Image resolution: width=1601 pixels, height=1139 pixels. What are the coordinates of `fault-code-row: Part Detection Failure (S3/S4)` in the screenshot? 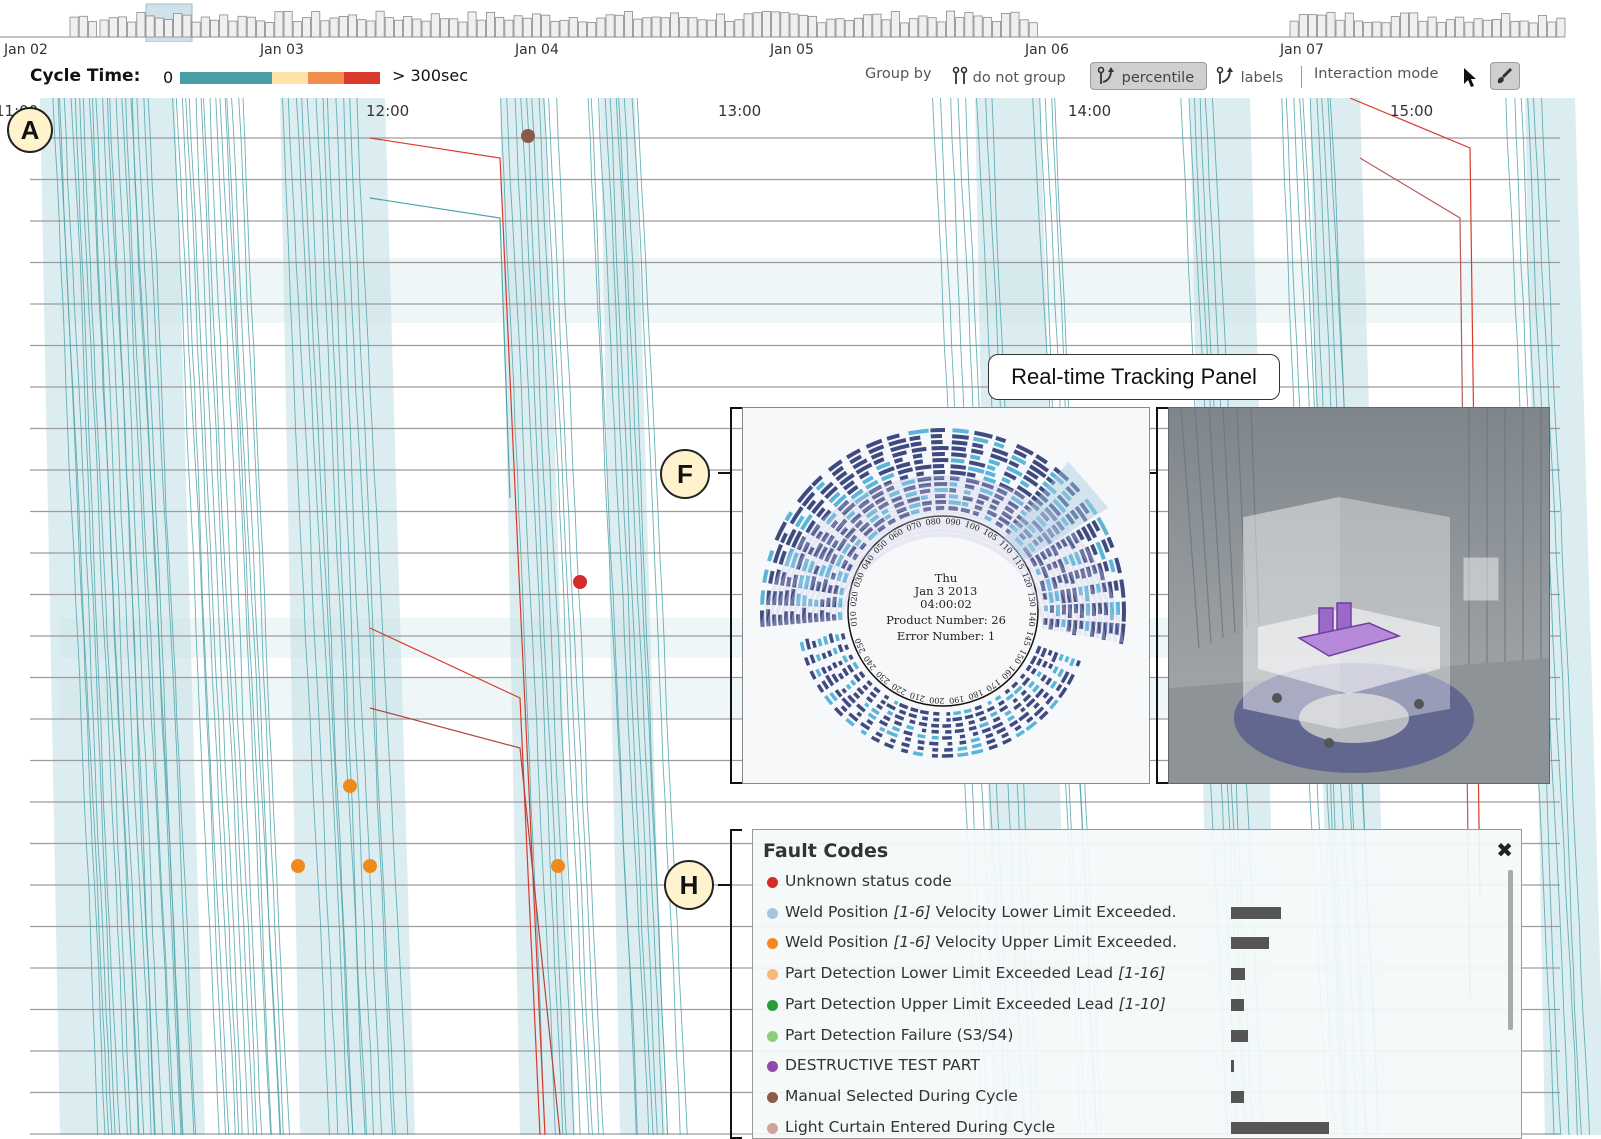 It's located at (1123, 1037).